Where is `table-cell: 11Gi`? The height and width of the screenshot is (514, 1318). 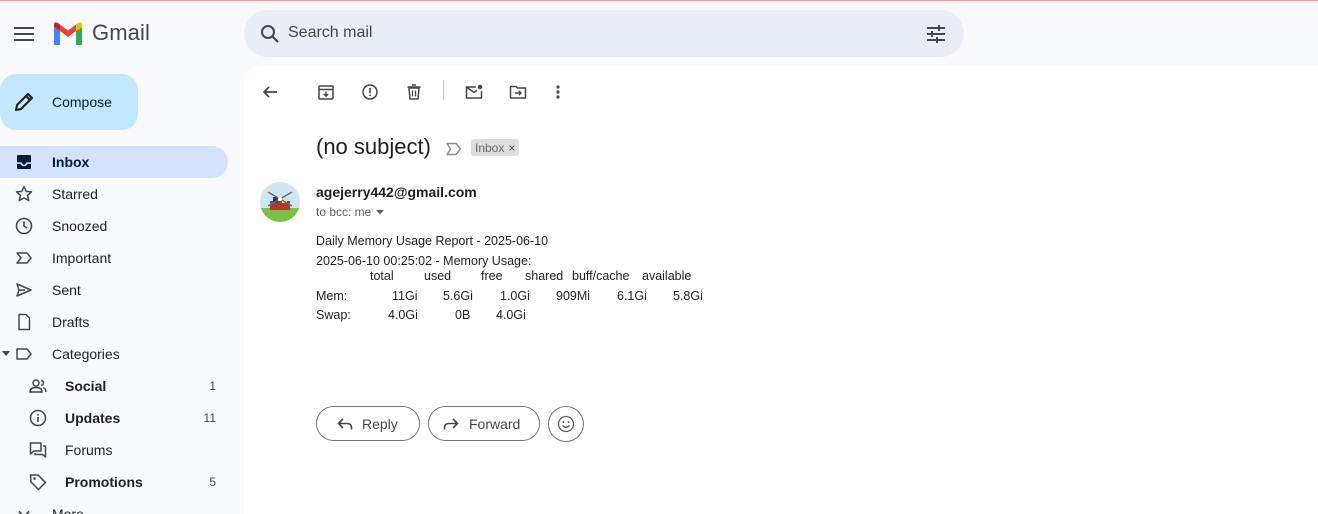
table-cell: 11Gi is located at coordinates (405, 295).